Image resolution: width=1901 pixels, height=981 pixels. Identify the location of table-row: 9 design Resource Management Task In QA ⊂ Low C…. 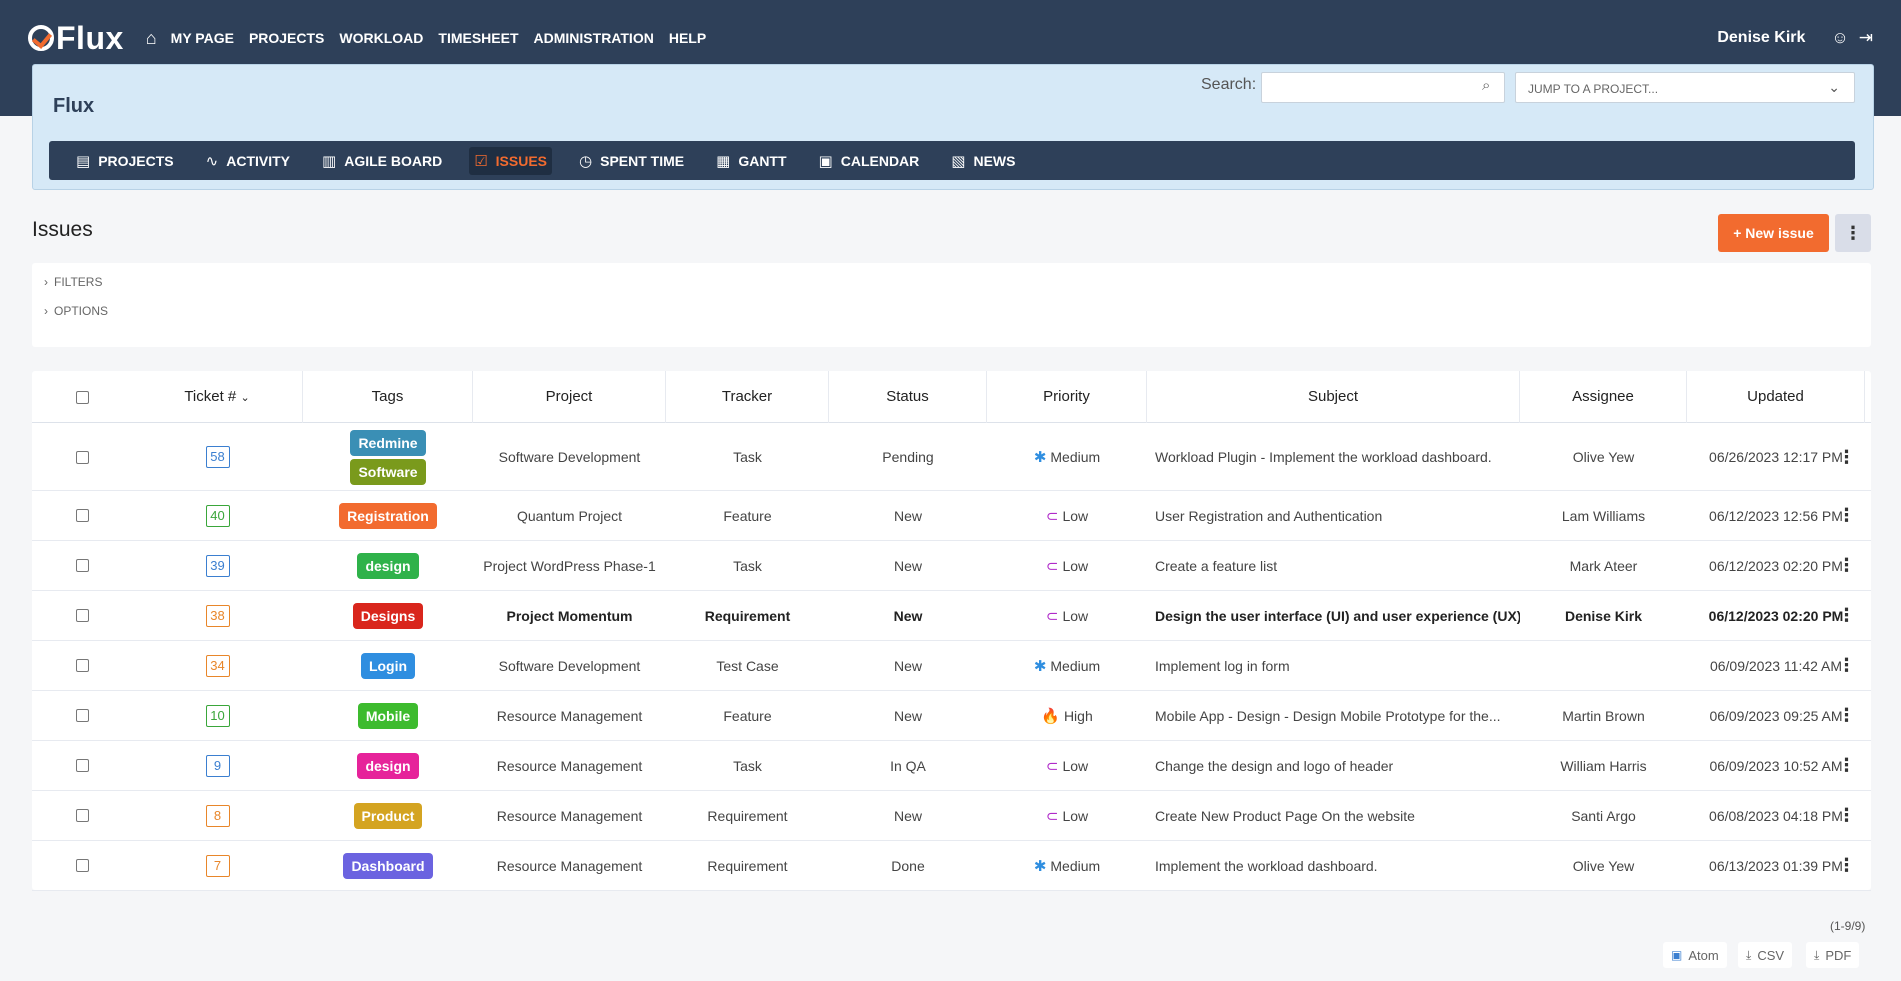
(951, 766).